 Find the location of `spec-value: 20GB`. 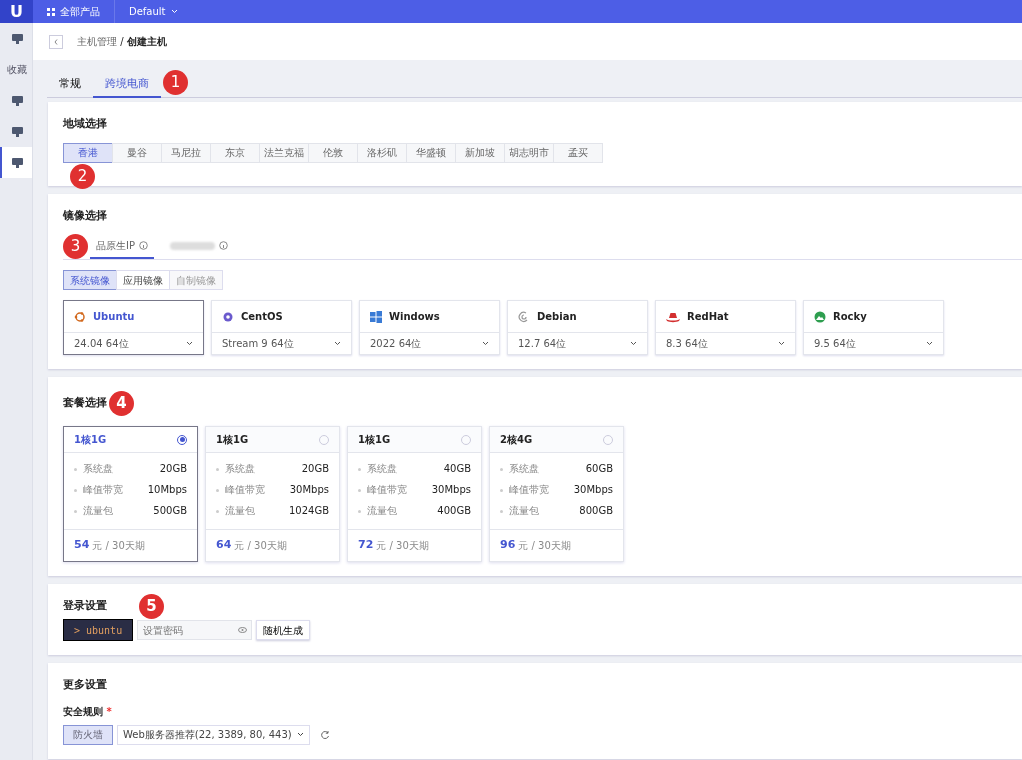

spec-value: 20GB is located at coordinates (173, 469).